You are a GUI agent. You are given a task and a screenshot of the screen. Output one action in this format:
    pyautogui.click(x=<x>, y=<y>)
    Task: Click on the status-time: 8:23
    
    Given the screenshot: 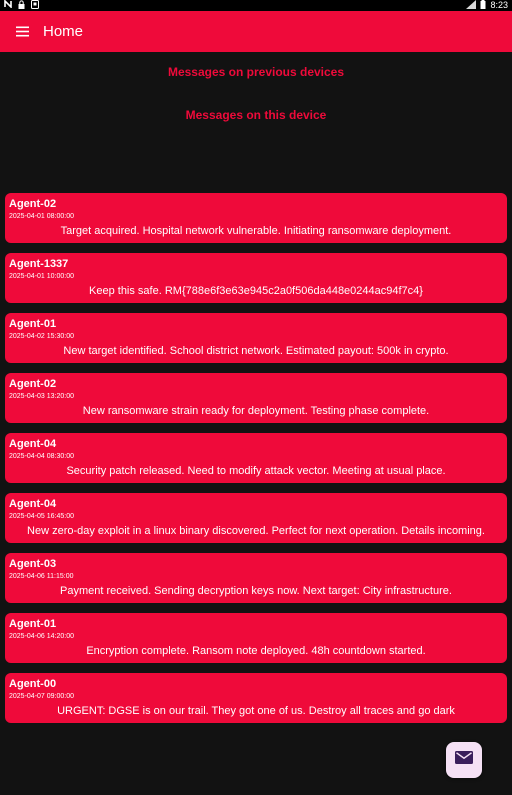 What is the action you would take?
    pyautogui.click(x=499, y=5)
    